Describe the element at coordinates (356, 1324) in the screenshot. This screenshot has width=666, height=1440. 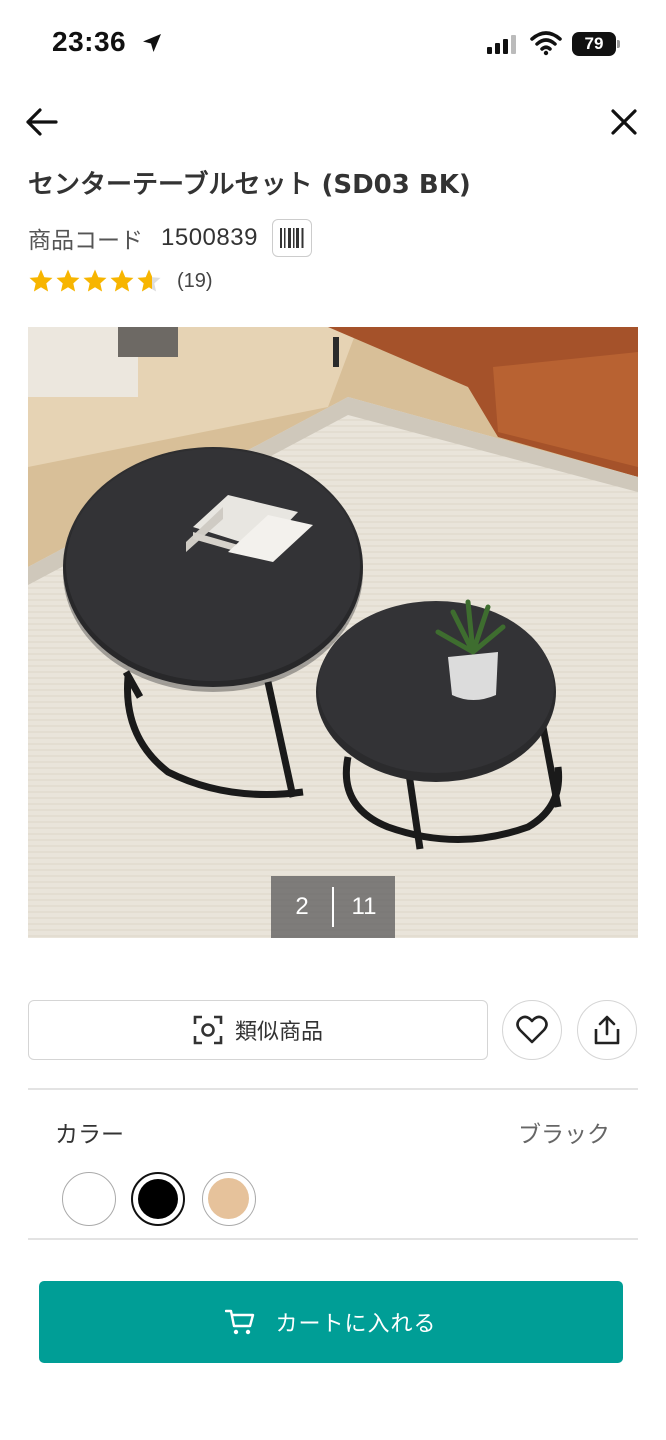
I see `add-to-cart-label: カートに入れる` at that location.